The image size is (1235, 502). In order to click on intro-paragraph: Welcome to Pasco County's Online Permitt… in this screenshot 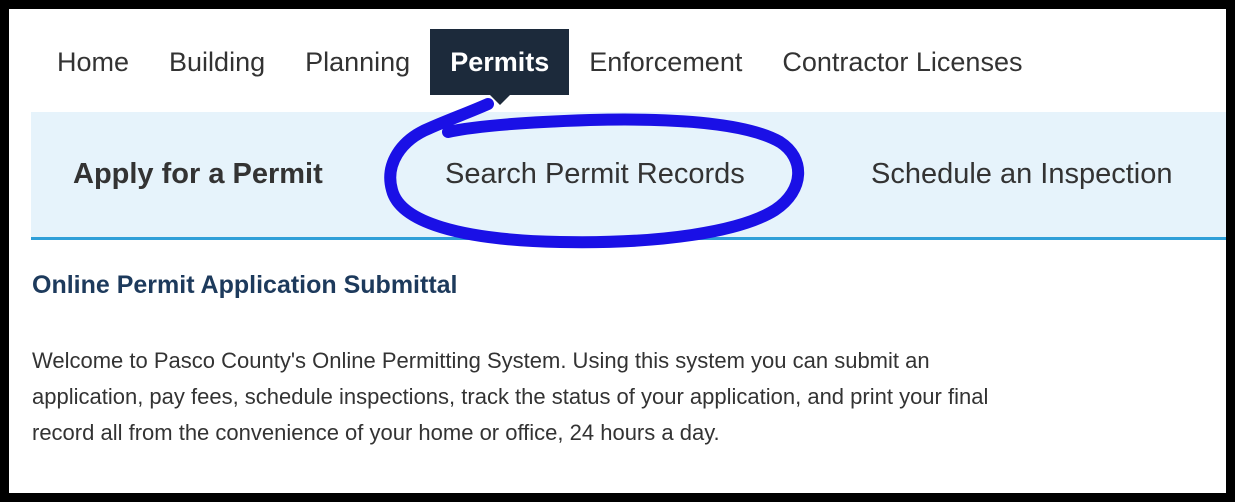, I will do `click(510, 396)`.